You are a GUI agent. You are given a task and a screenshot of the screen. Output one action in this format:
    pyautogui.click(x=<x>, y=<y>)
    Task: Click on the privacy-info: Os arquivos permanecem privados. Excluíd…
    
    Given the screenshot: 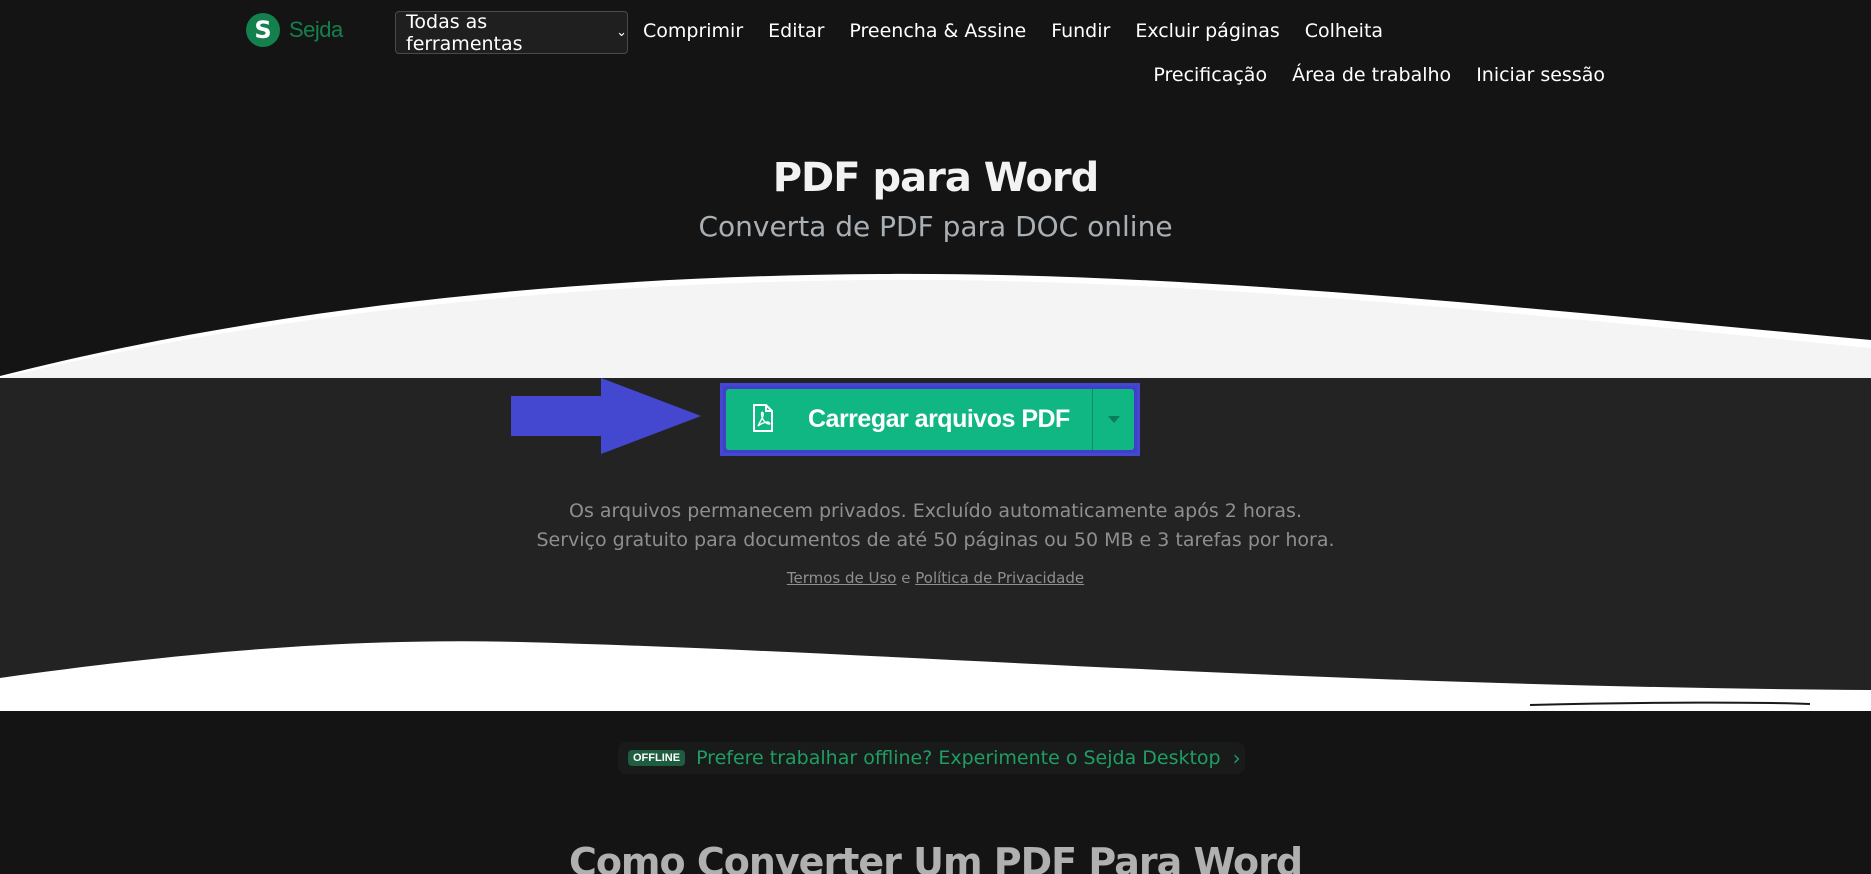 What is the action you would take?
    pyautogui.click(x=935, y=511)
    